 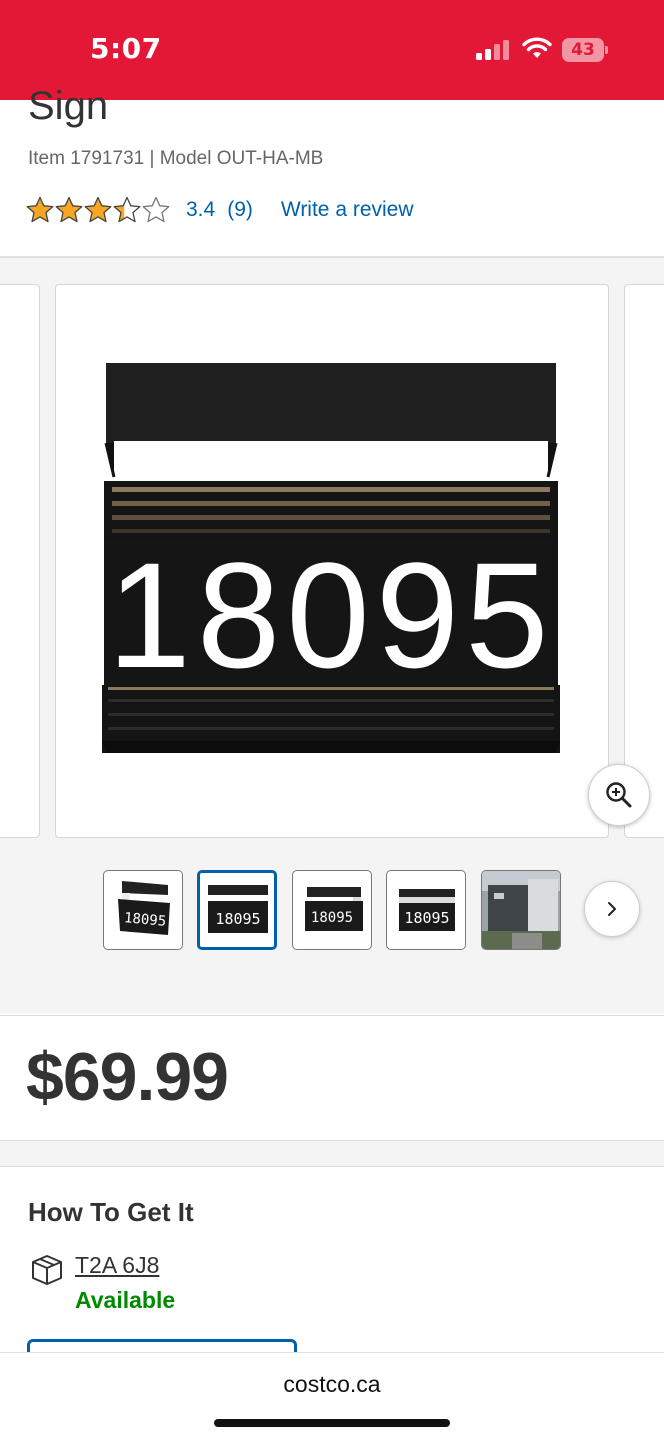 I want to click on thumbnail-house-photo, so click(x=521, y=910).